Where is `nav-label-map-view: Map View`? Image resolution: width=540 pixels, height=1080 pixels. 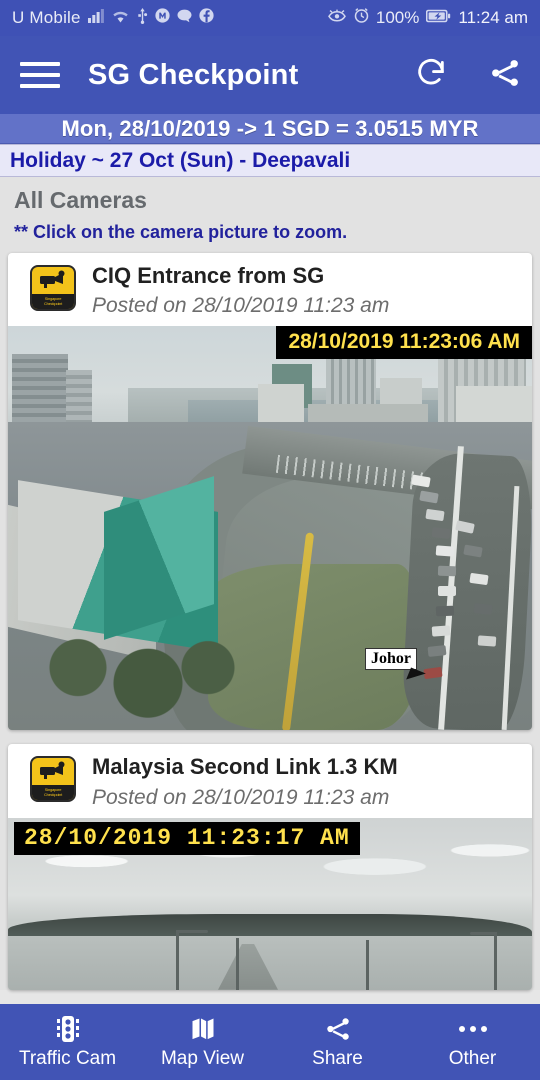
nav-label-map-view: Map View is located at coordinates (202, 1058).